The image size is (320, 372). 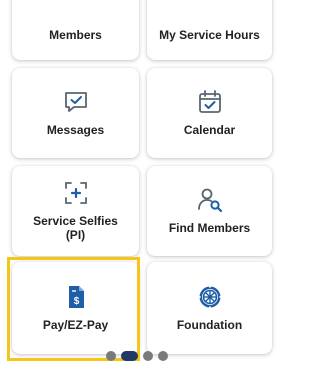 I want to click on find-members-tile: Find Members, so click(x=209, y=211).